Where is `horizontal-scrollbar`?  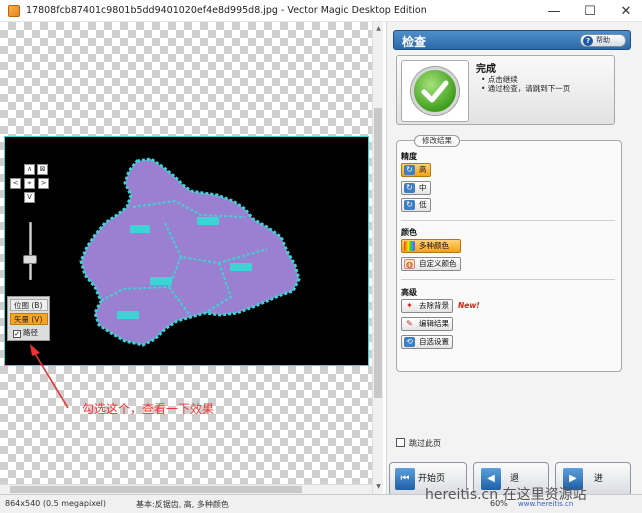 horizontal-scrollbar is located at coordinates (186, 489).